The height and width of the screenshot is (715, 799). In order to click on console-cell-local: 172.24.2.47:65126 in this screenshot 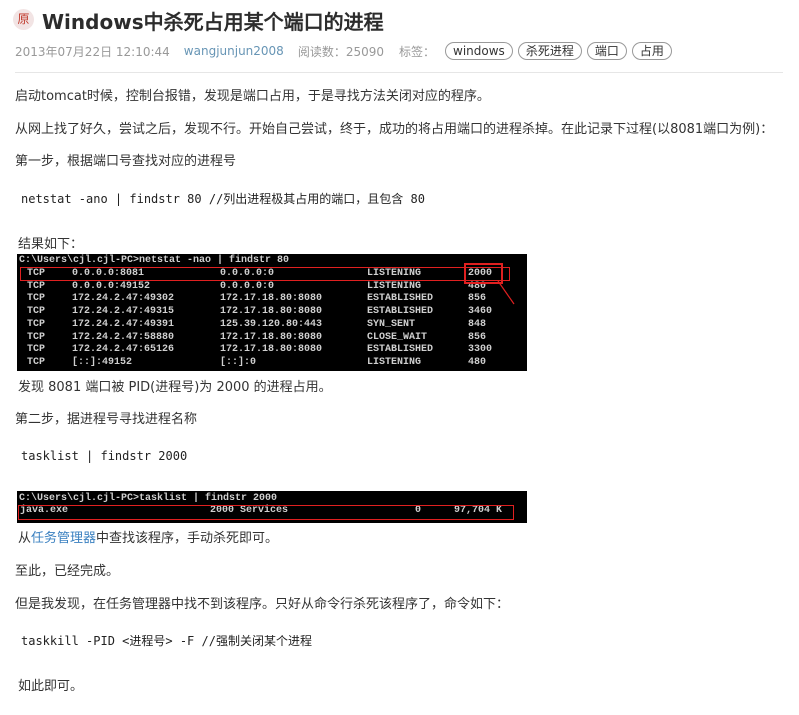, I will do `click(123, 350)`.